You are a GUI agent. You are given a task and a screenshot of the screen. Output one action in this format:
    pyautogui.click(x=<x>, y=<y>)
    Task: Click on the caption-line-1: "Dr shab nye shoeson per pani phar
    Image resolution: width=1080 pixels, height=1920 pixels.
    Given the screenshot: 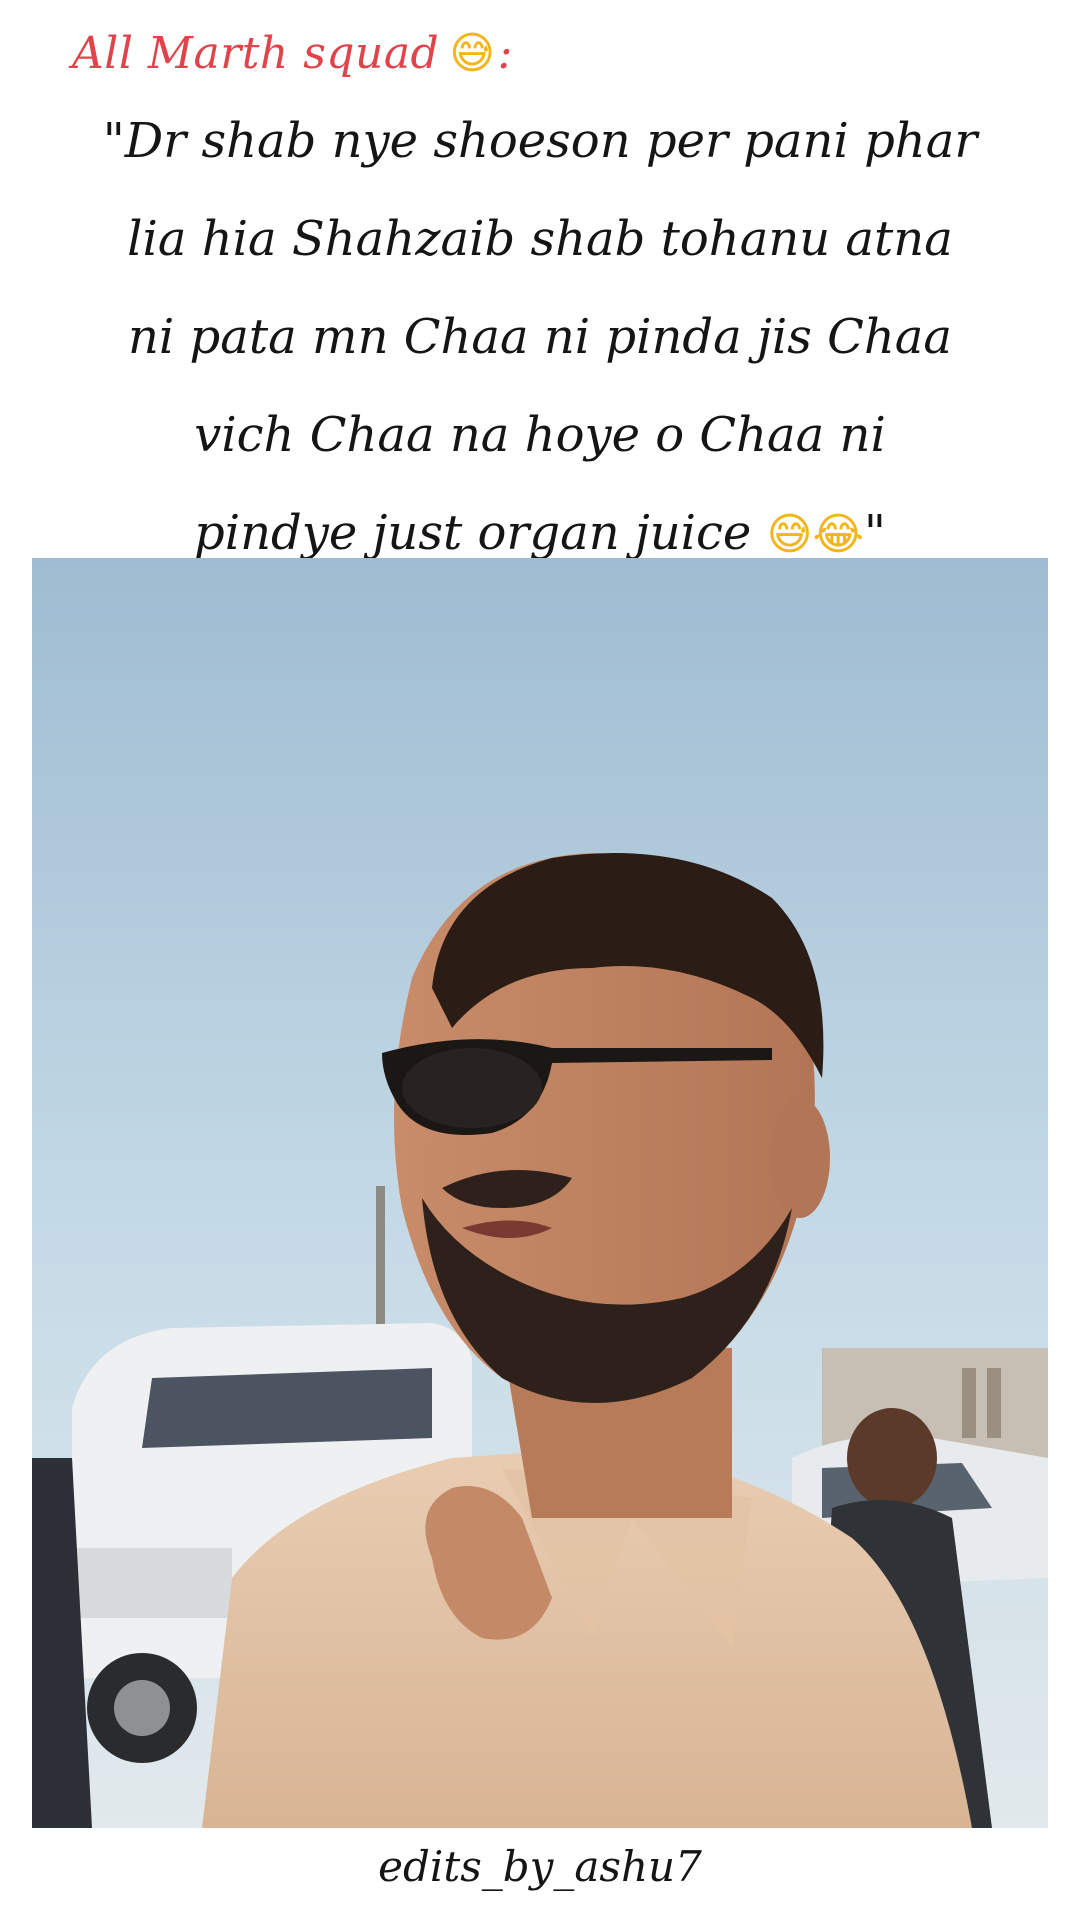 What is the action you would take?
    pyautogui.click(x=540, y=141)
    